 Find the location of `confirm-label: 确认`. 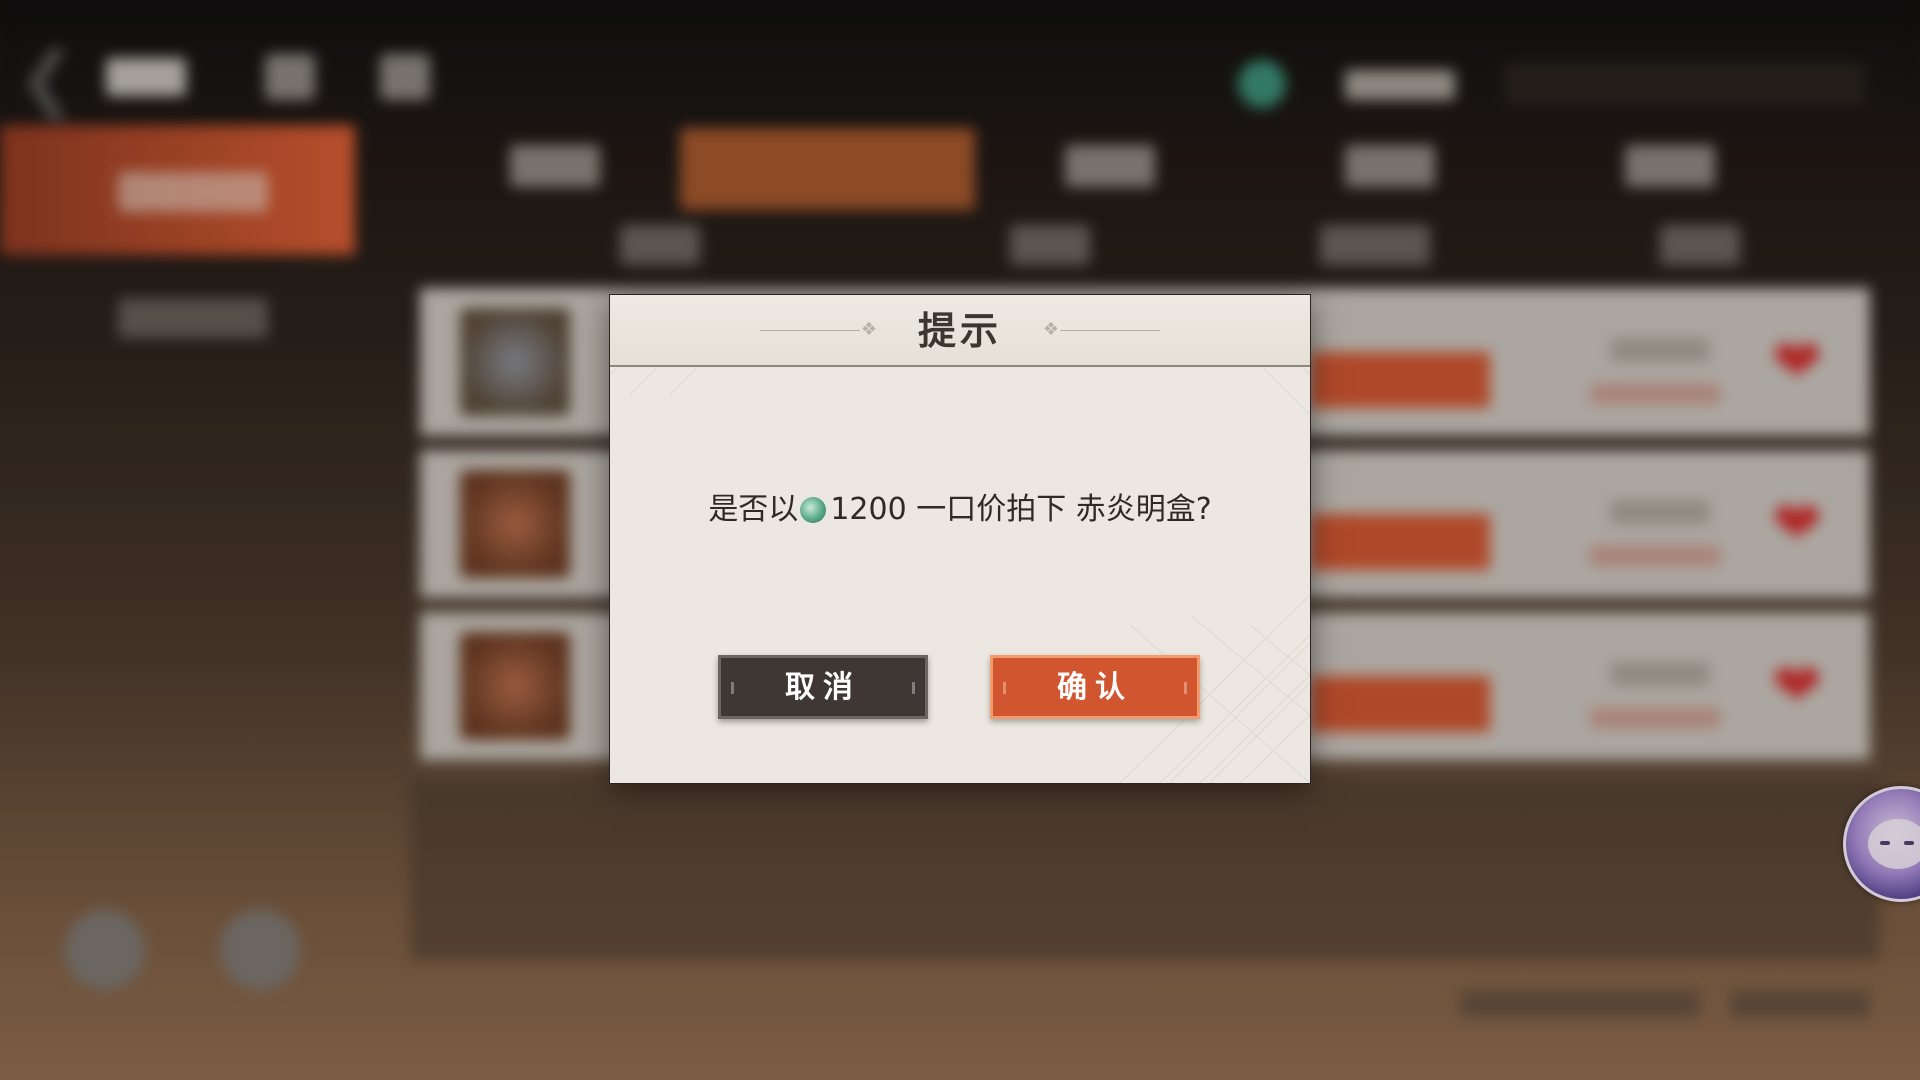

confirm-label: 确认 is located at coordinates (1095, 687).